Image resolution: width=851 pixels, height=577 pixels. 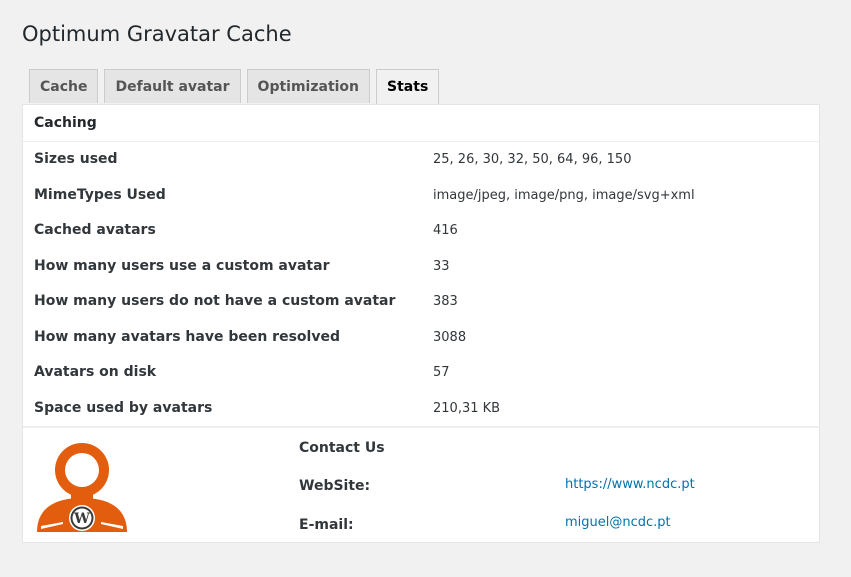 What do you see at coordinates (467, 408) in the screenshot?
I see `stat-value: 210,31 KB` at bounding box center [467, 408].